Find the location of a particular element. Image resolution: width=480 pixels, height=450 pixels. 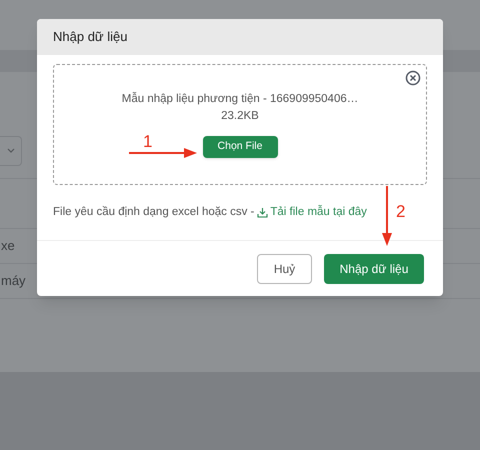

chevron-down-icon is located at coordinates (10, 151).